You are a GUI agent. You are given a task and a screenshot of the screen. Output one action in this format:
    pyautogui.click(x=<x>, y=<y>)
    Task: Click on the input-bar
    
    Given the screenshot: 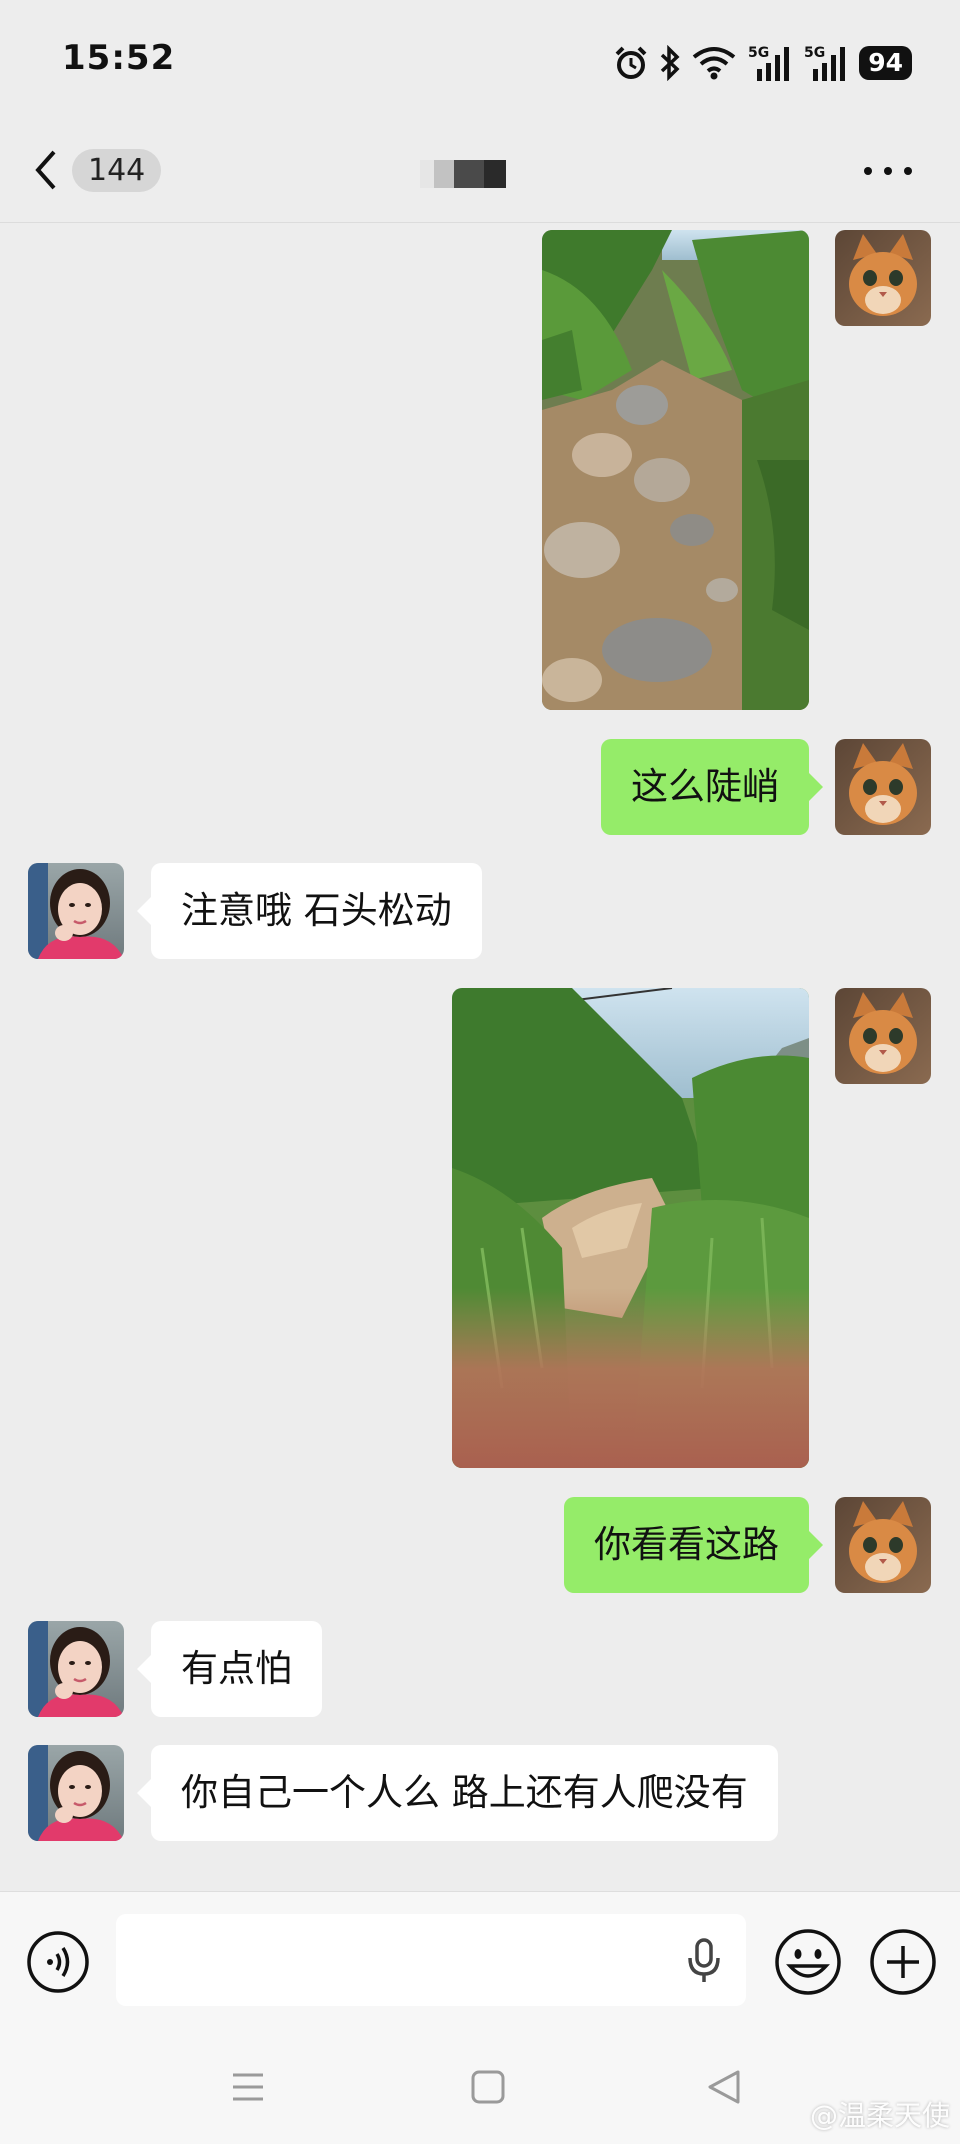 What is the action you would take?
    pyautogui.click(x=480, y=1962)
    